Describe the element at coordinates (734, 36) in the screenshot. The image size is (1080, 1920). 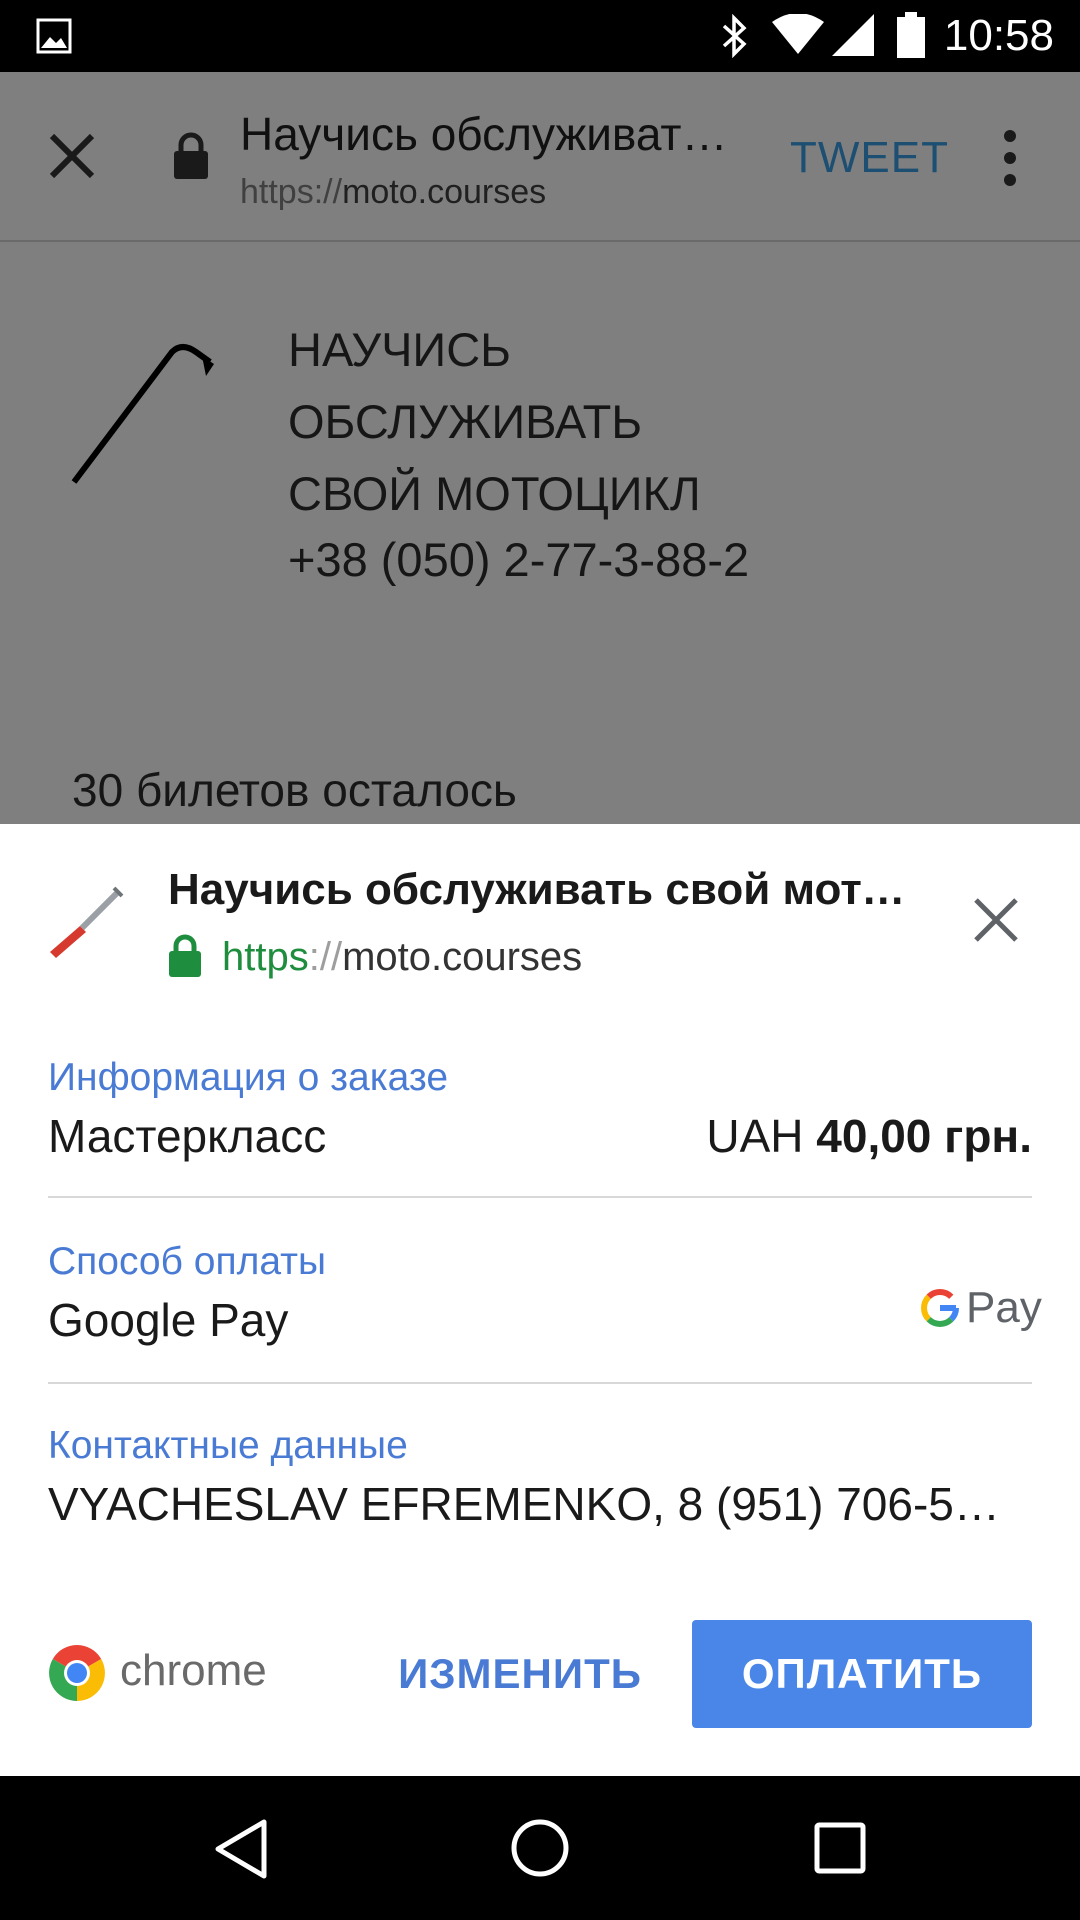
I see `bluetooth-icon` at that location.